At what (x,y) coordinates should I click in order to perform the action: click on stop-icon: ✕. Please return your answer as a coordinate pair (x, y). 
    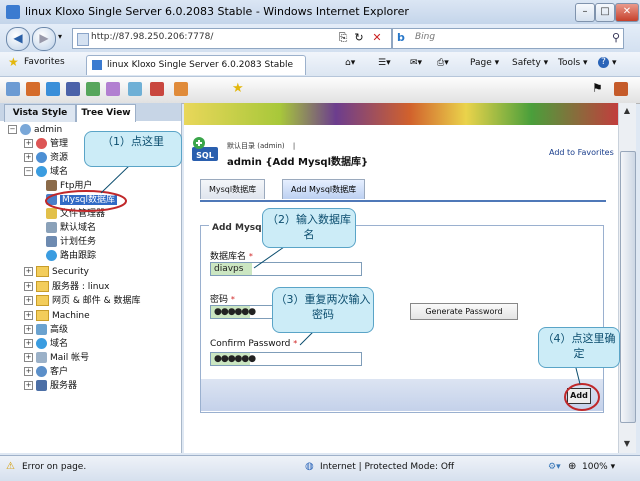
    Looking at the image, I should click on (377, 38).